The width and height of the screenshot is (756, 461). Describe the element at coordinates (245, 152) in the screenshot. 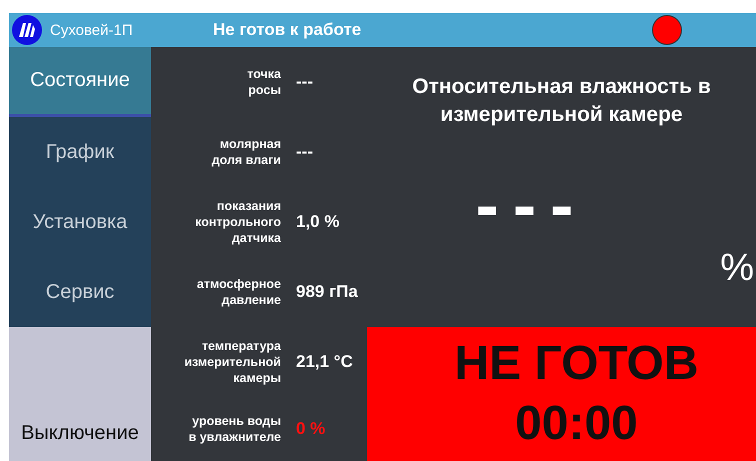

I see `reading-label: молярная доля влаги` at that location.